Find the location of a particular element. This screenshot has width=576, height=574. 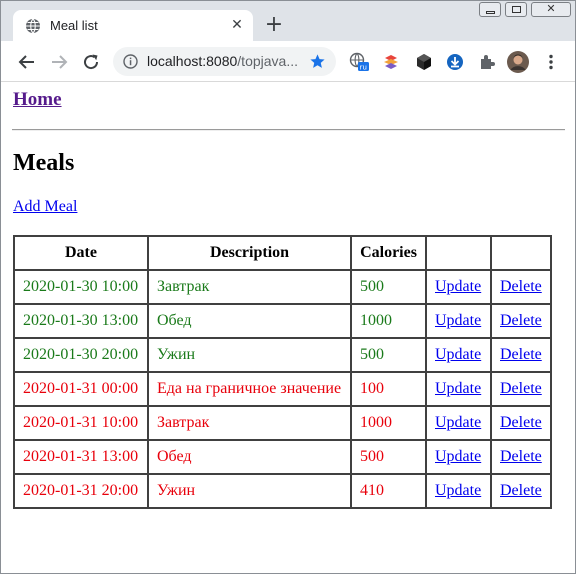

cube-extension-icon is located at coordinates (424, 62).